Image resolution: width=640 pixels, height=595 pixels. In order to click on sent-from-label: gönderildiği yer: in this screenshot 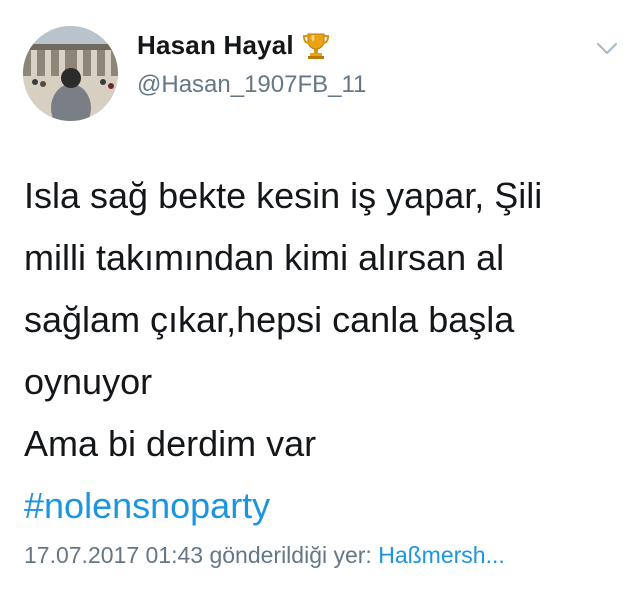, I will do `click(290, 555)`.